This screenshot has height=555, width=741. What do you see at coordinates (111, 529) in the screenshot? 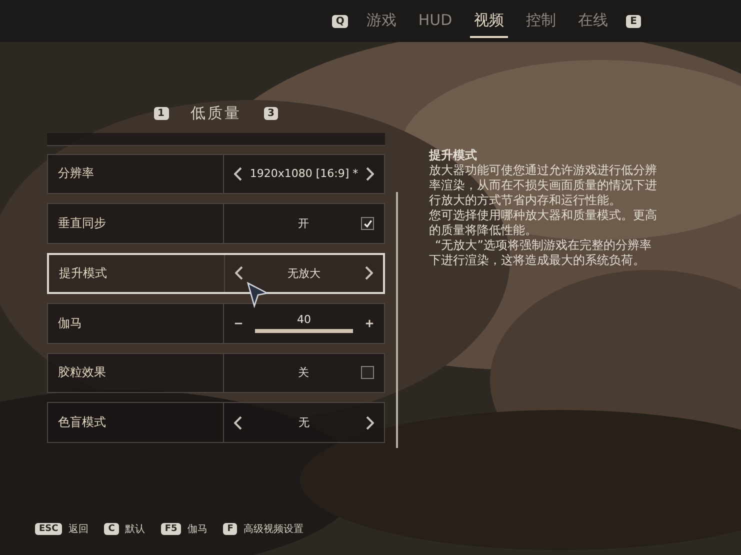
I see `key-hint: C` at bounding box center [111, 529].